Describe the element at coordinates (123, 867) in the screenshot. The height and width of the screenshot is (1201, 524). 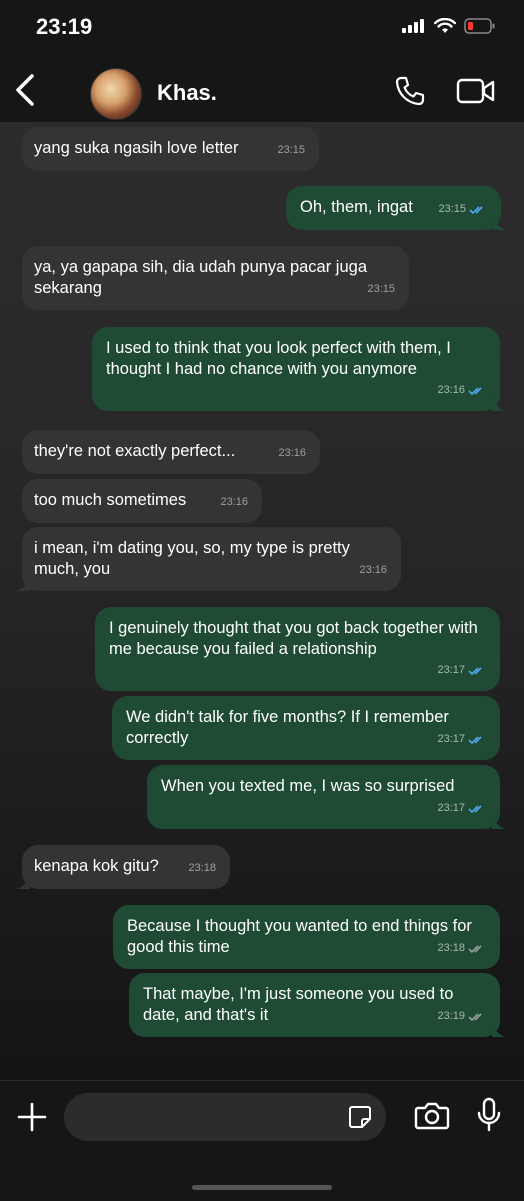
I see `message-incoming: kenapa kok gitu? 23:18` at that location.